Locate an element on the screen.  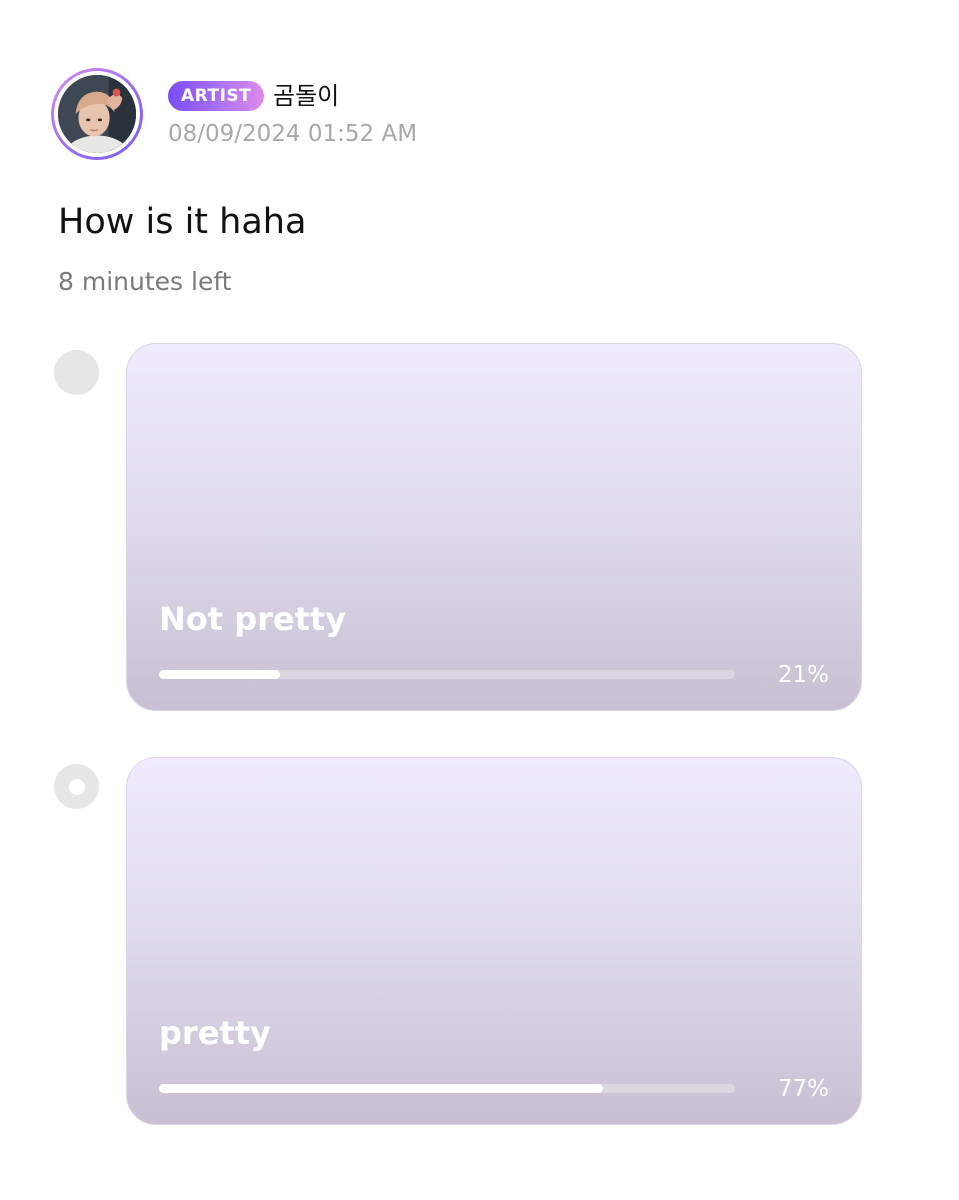
post-timestamp: 08/09/2024 01:52 AM is located at coordinates (293, 134).